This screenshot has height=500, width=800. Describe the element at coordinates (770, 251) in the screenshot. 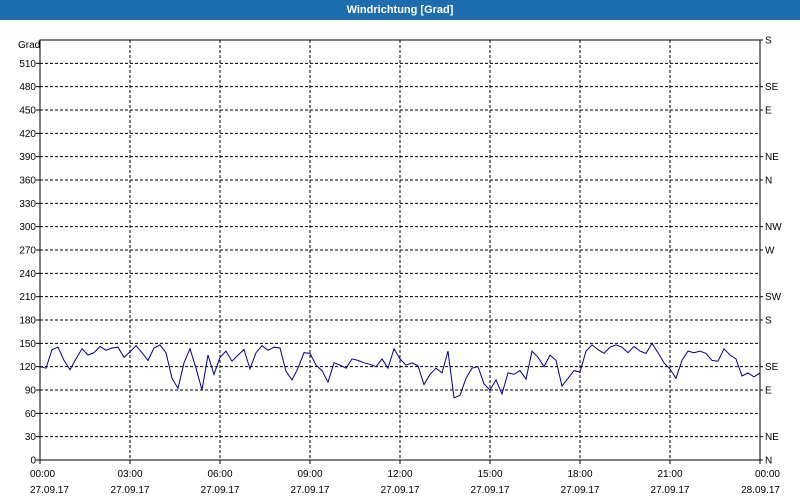

I see `right-axis-label: W` at that location.